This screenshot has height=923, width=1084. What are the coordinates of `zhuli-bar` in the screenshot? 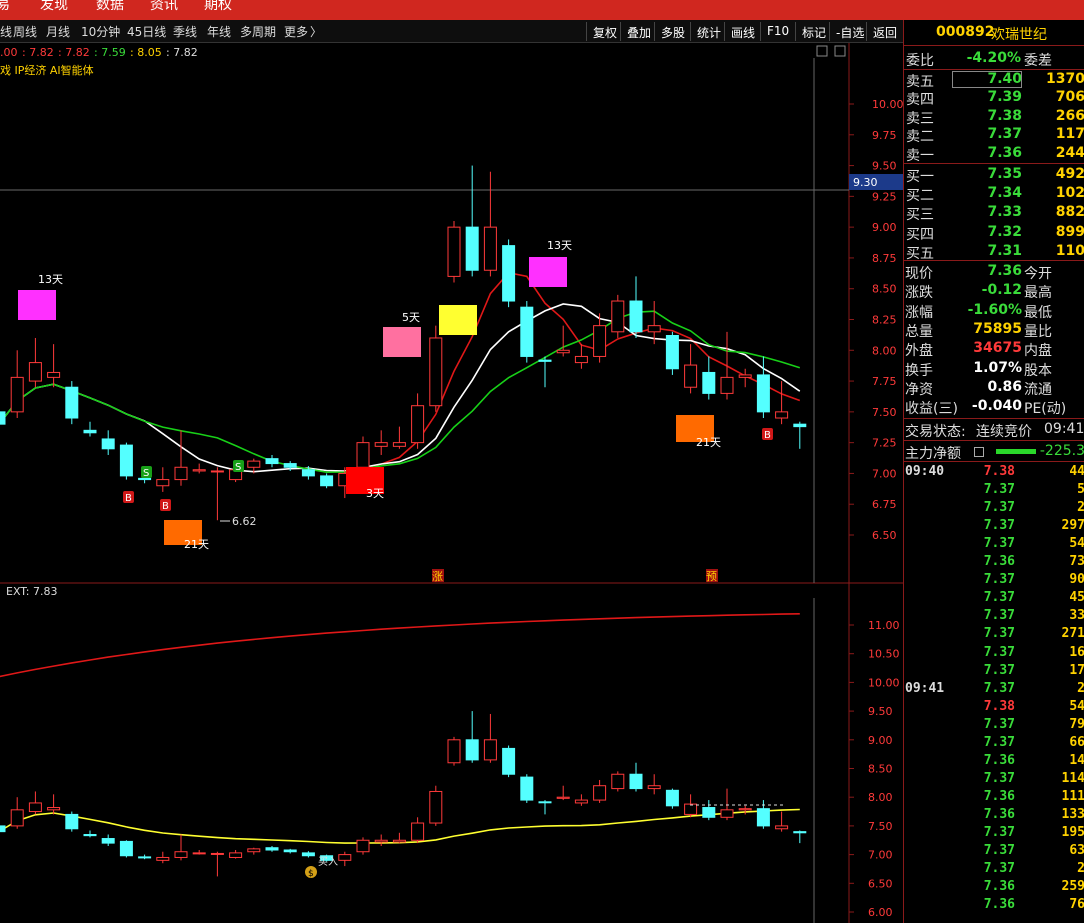 It's located at (1016, 451).